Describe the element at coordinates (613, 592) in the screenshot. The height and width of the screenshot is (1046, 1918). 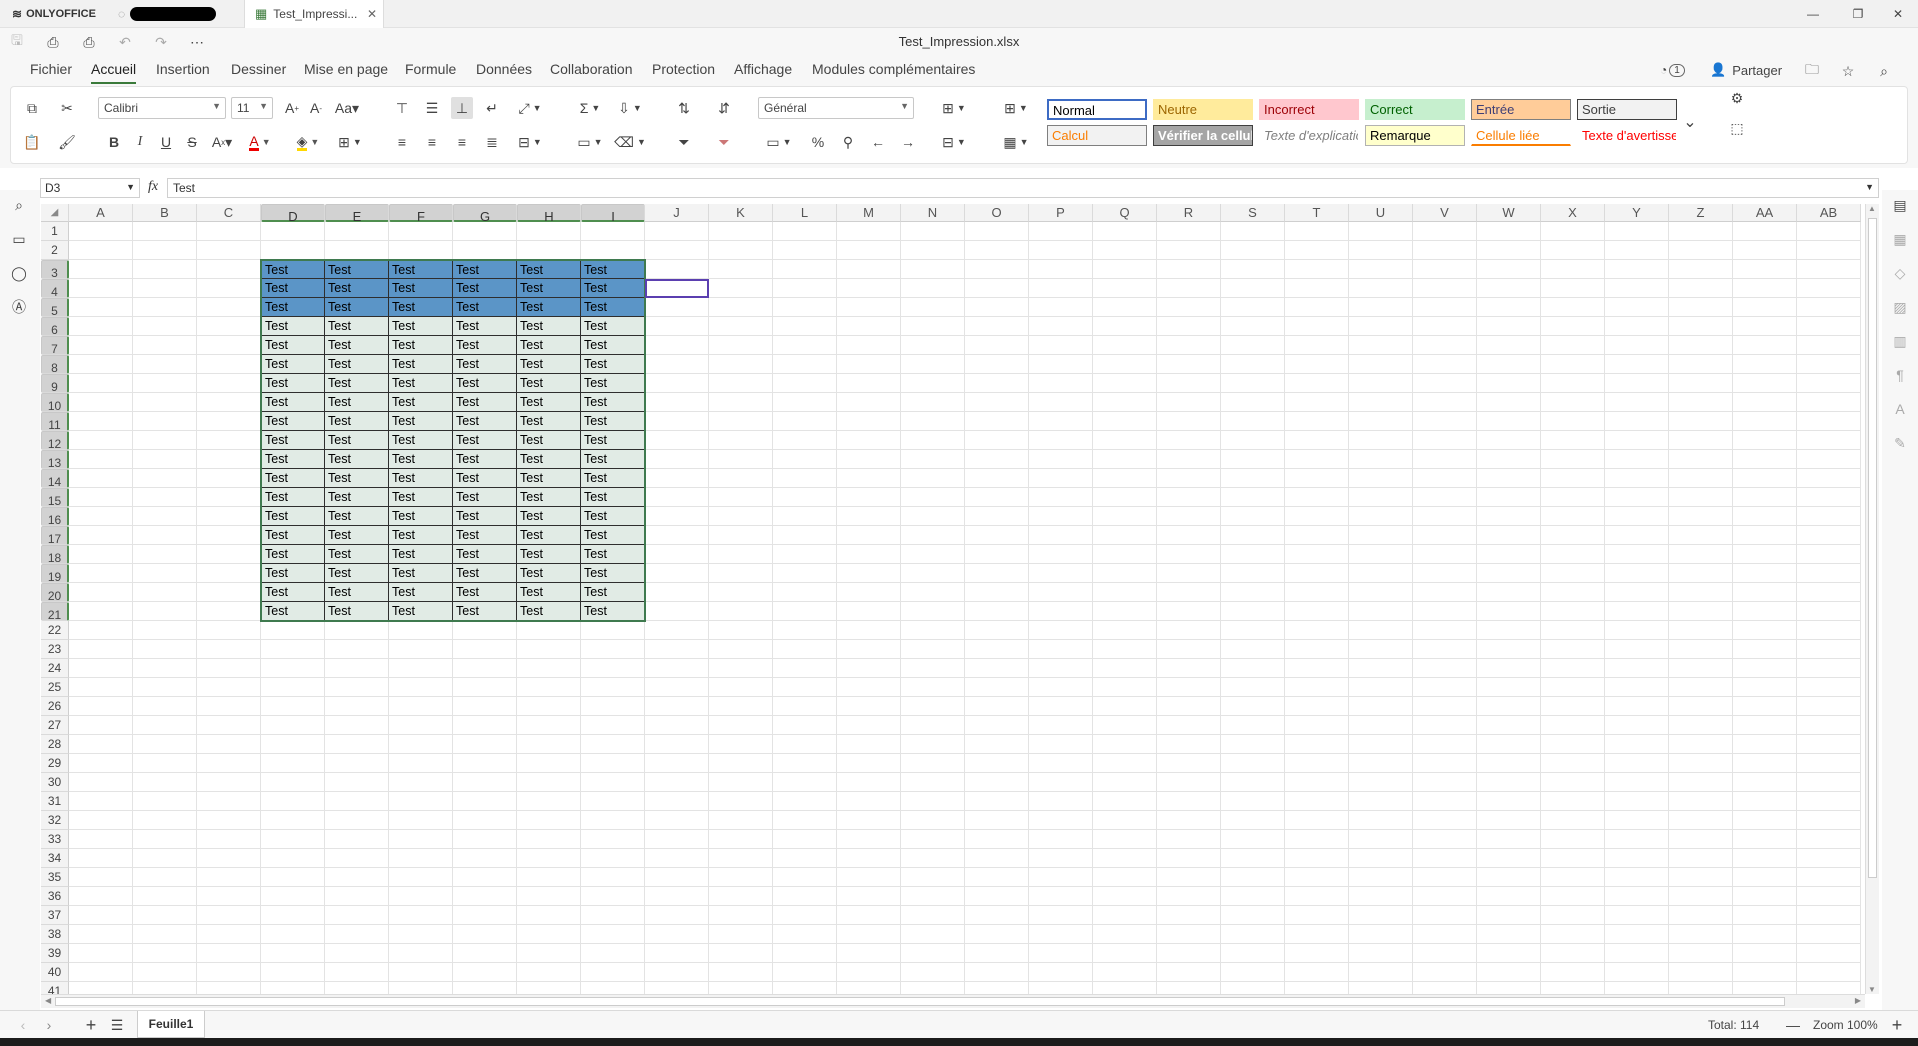
I see `cell-I20: Test` at that location.